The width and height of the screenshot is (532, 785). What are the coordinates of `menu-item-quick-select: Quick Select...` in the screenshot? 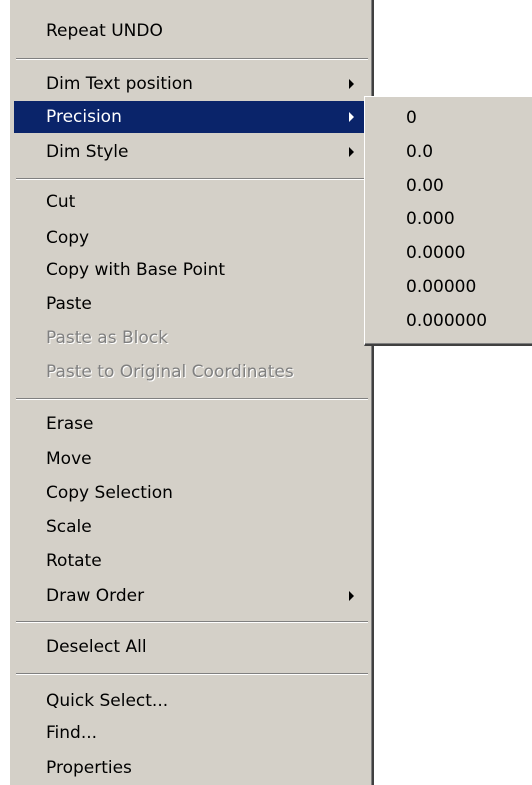 It's located at (191, 701).